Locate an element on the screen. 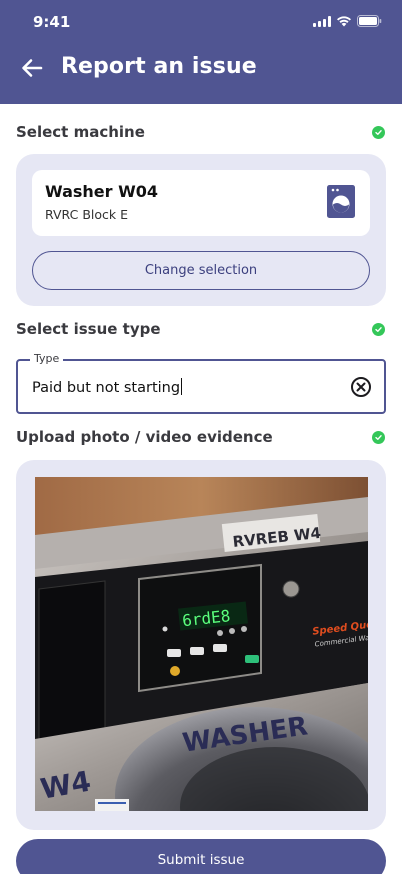 This screenshot has width=402, height=874. issue-type-value: Paid but not starting is located at coordinates (107, 387).